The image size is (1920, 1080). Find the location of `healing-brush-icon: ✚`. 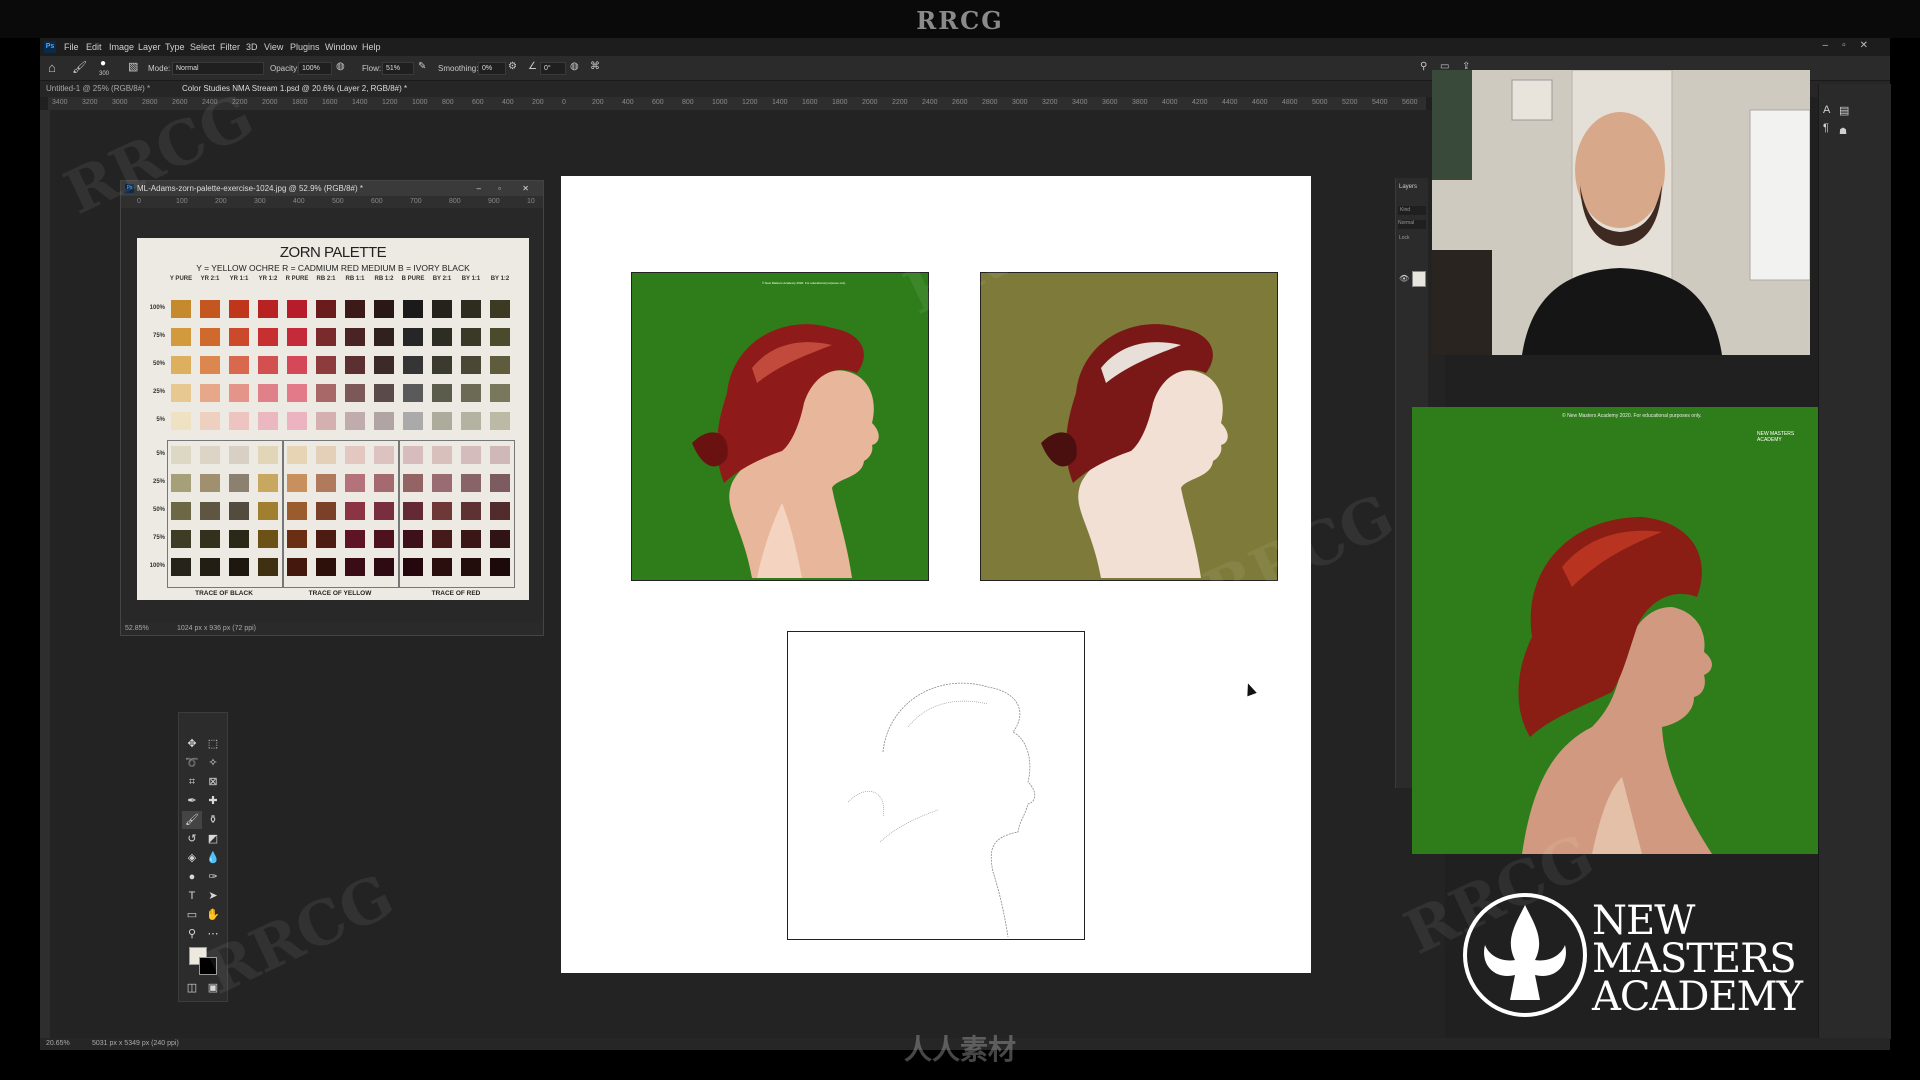

healing-brush-icon: ✚ is located at coordinates (213, 801).